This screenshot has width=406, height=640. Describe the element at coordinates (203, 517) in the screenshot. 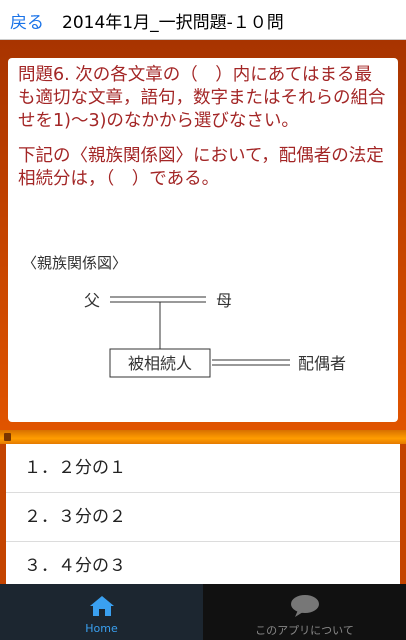

I see `answer-option-2: ２．３分の２` at that location.